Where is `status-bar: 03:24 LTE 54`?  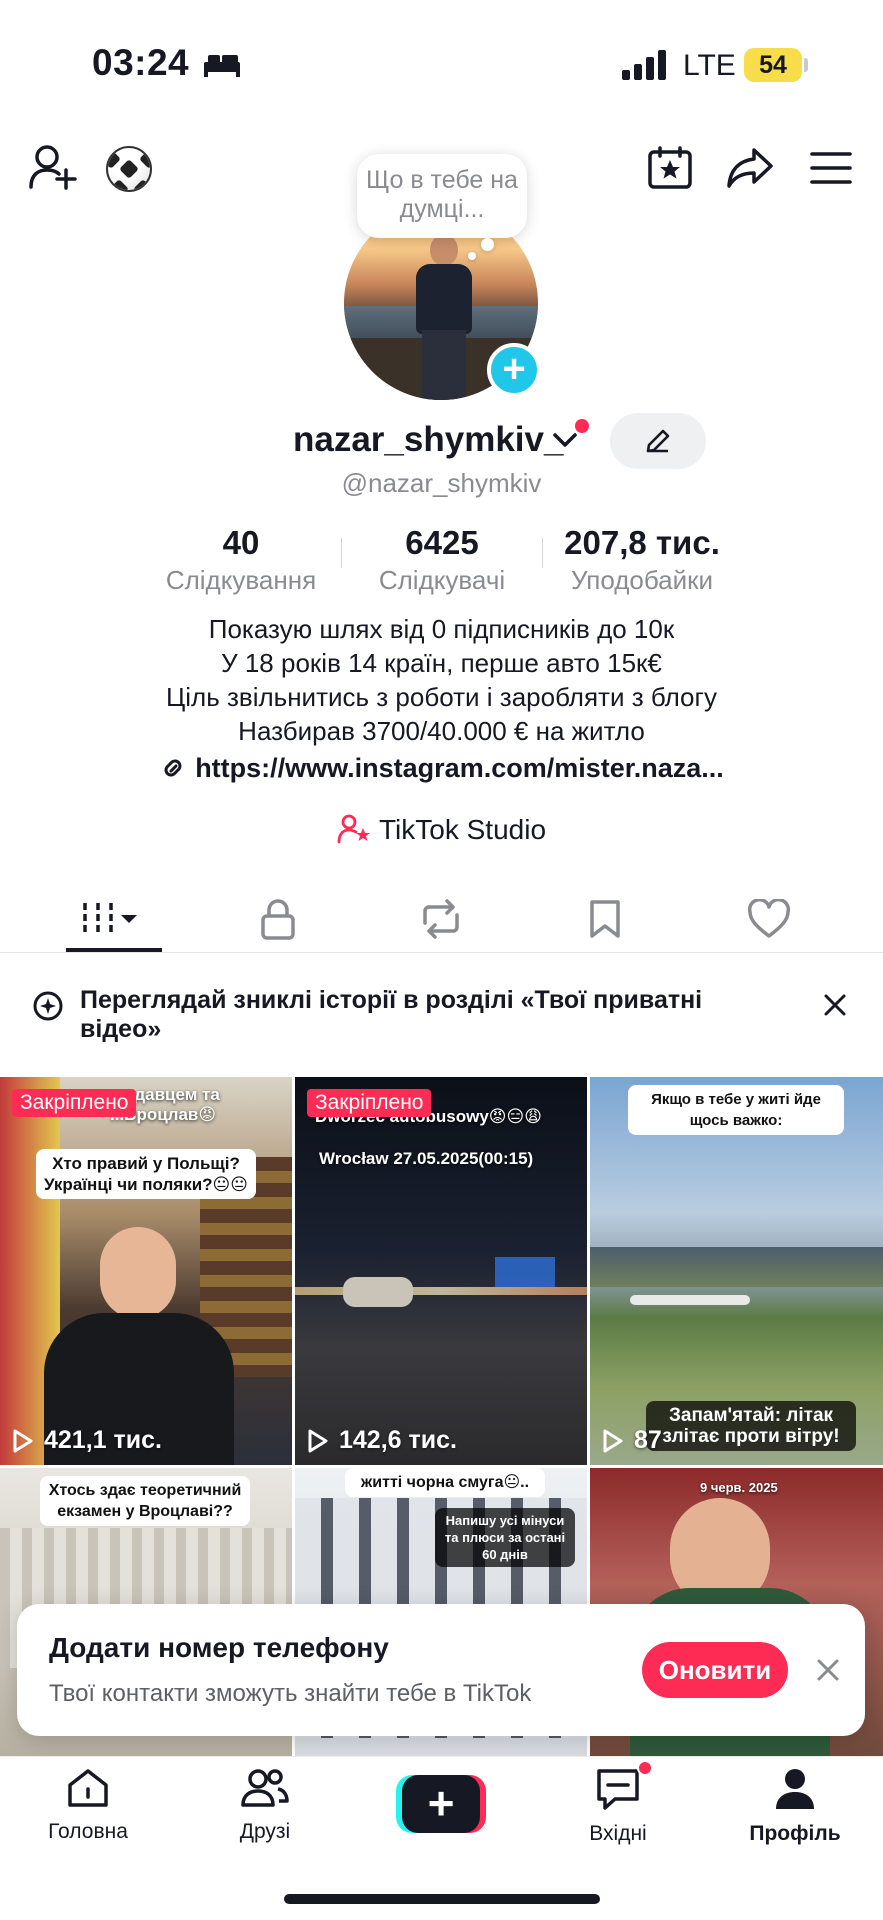
status-bar: 03:24 LTE 54 is located at coordinates (441, 55).